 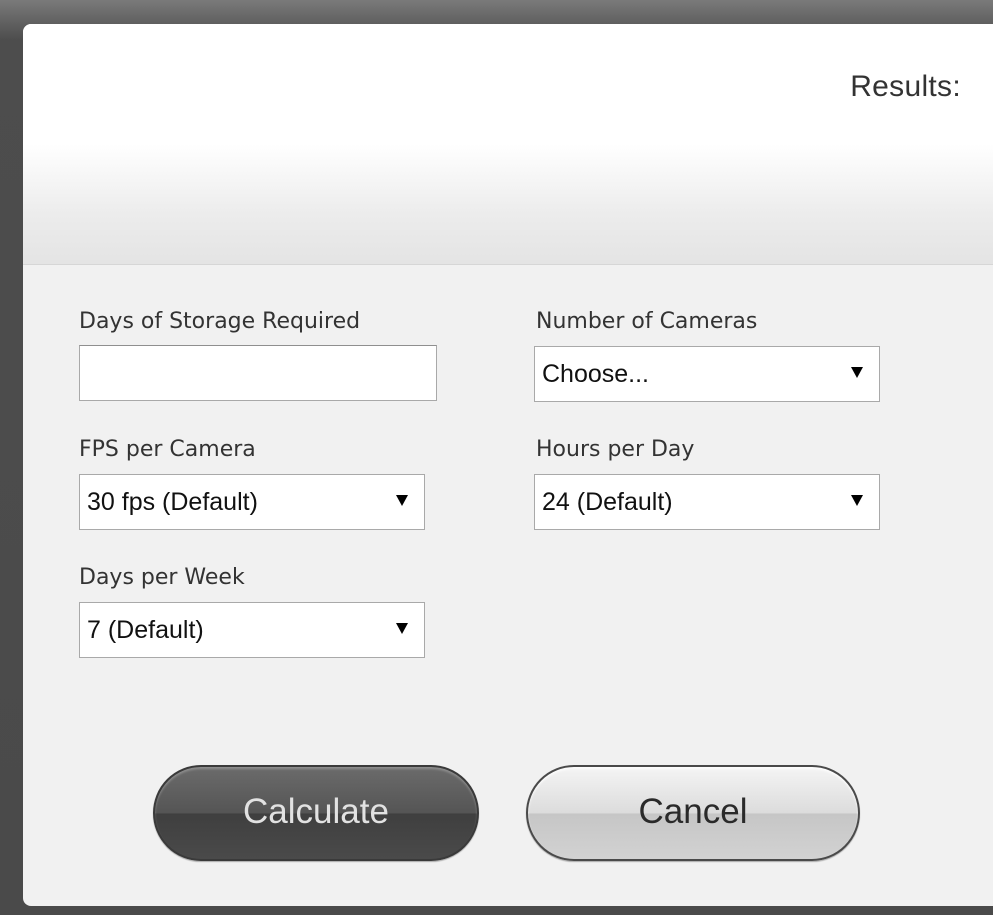 I want to click on fps-per-camera-value: 30 fps (Default), so click(x=172, y=502).